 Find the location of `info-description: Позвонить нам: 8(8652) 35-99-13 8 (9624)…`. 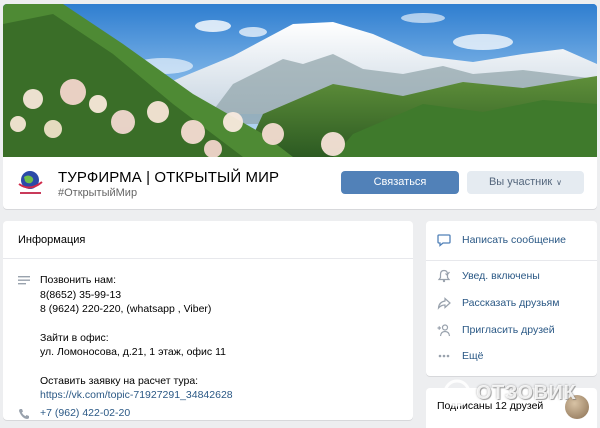

info-description: Позвонить нам: 8(8652) 35-99-13 8 (9624)… is located at coordinates (136, 338).